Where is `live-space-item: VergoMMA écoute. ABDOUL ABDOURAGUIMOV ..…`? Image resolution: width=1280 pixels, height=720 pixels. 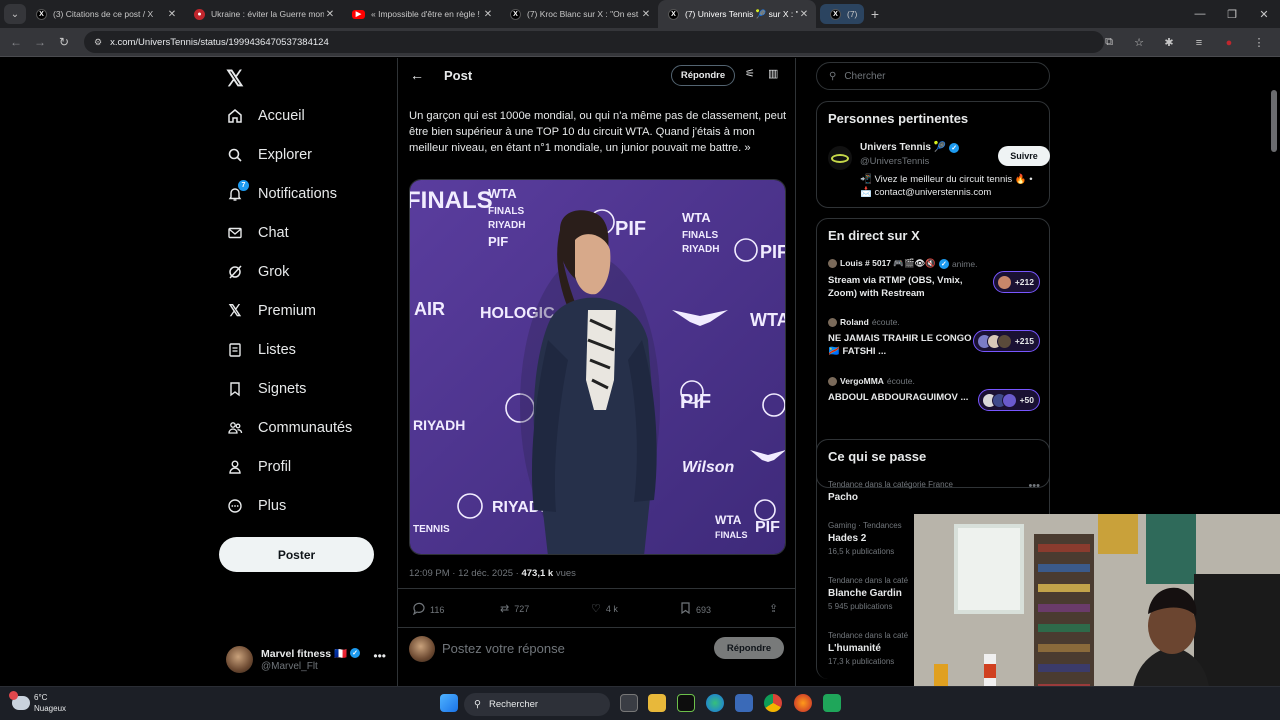 live-space-item: VergoMMA écoute. ABDOUL ABDOURAGUIMOV ..… is located at coordinates (934, 401).